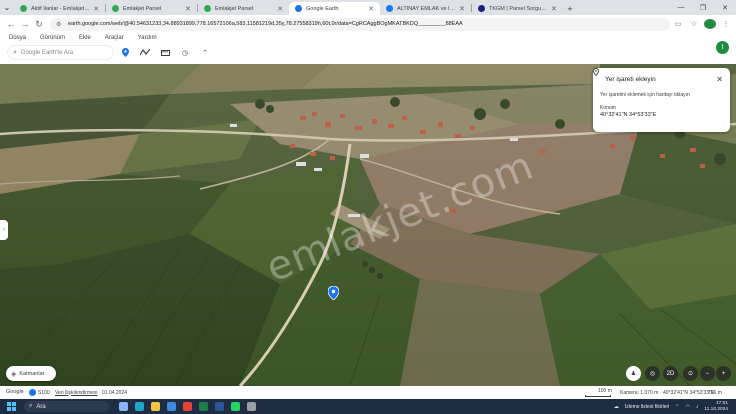 The width and height of the screenshot is (736, 414). I want to click on collapse-toolbar-icon: ⌃, so click(205, 52).